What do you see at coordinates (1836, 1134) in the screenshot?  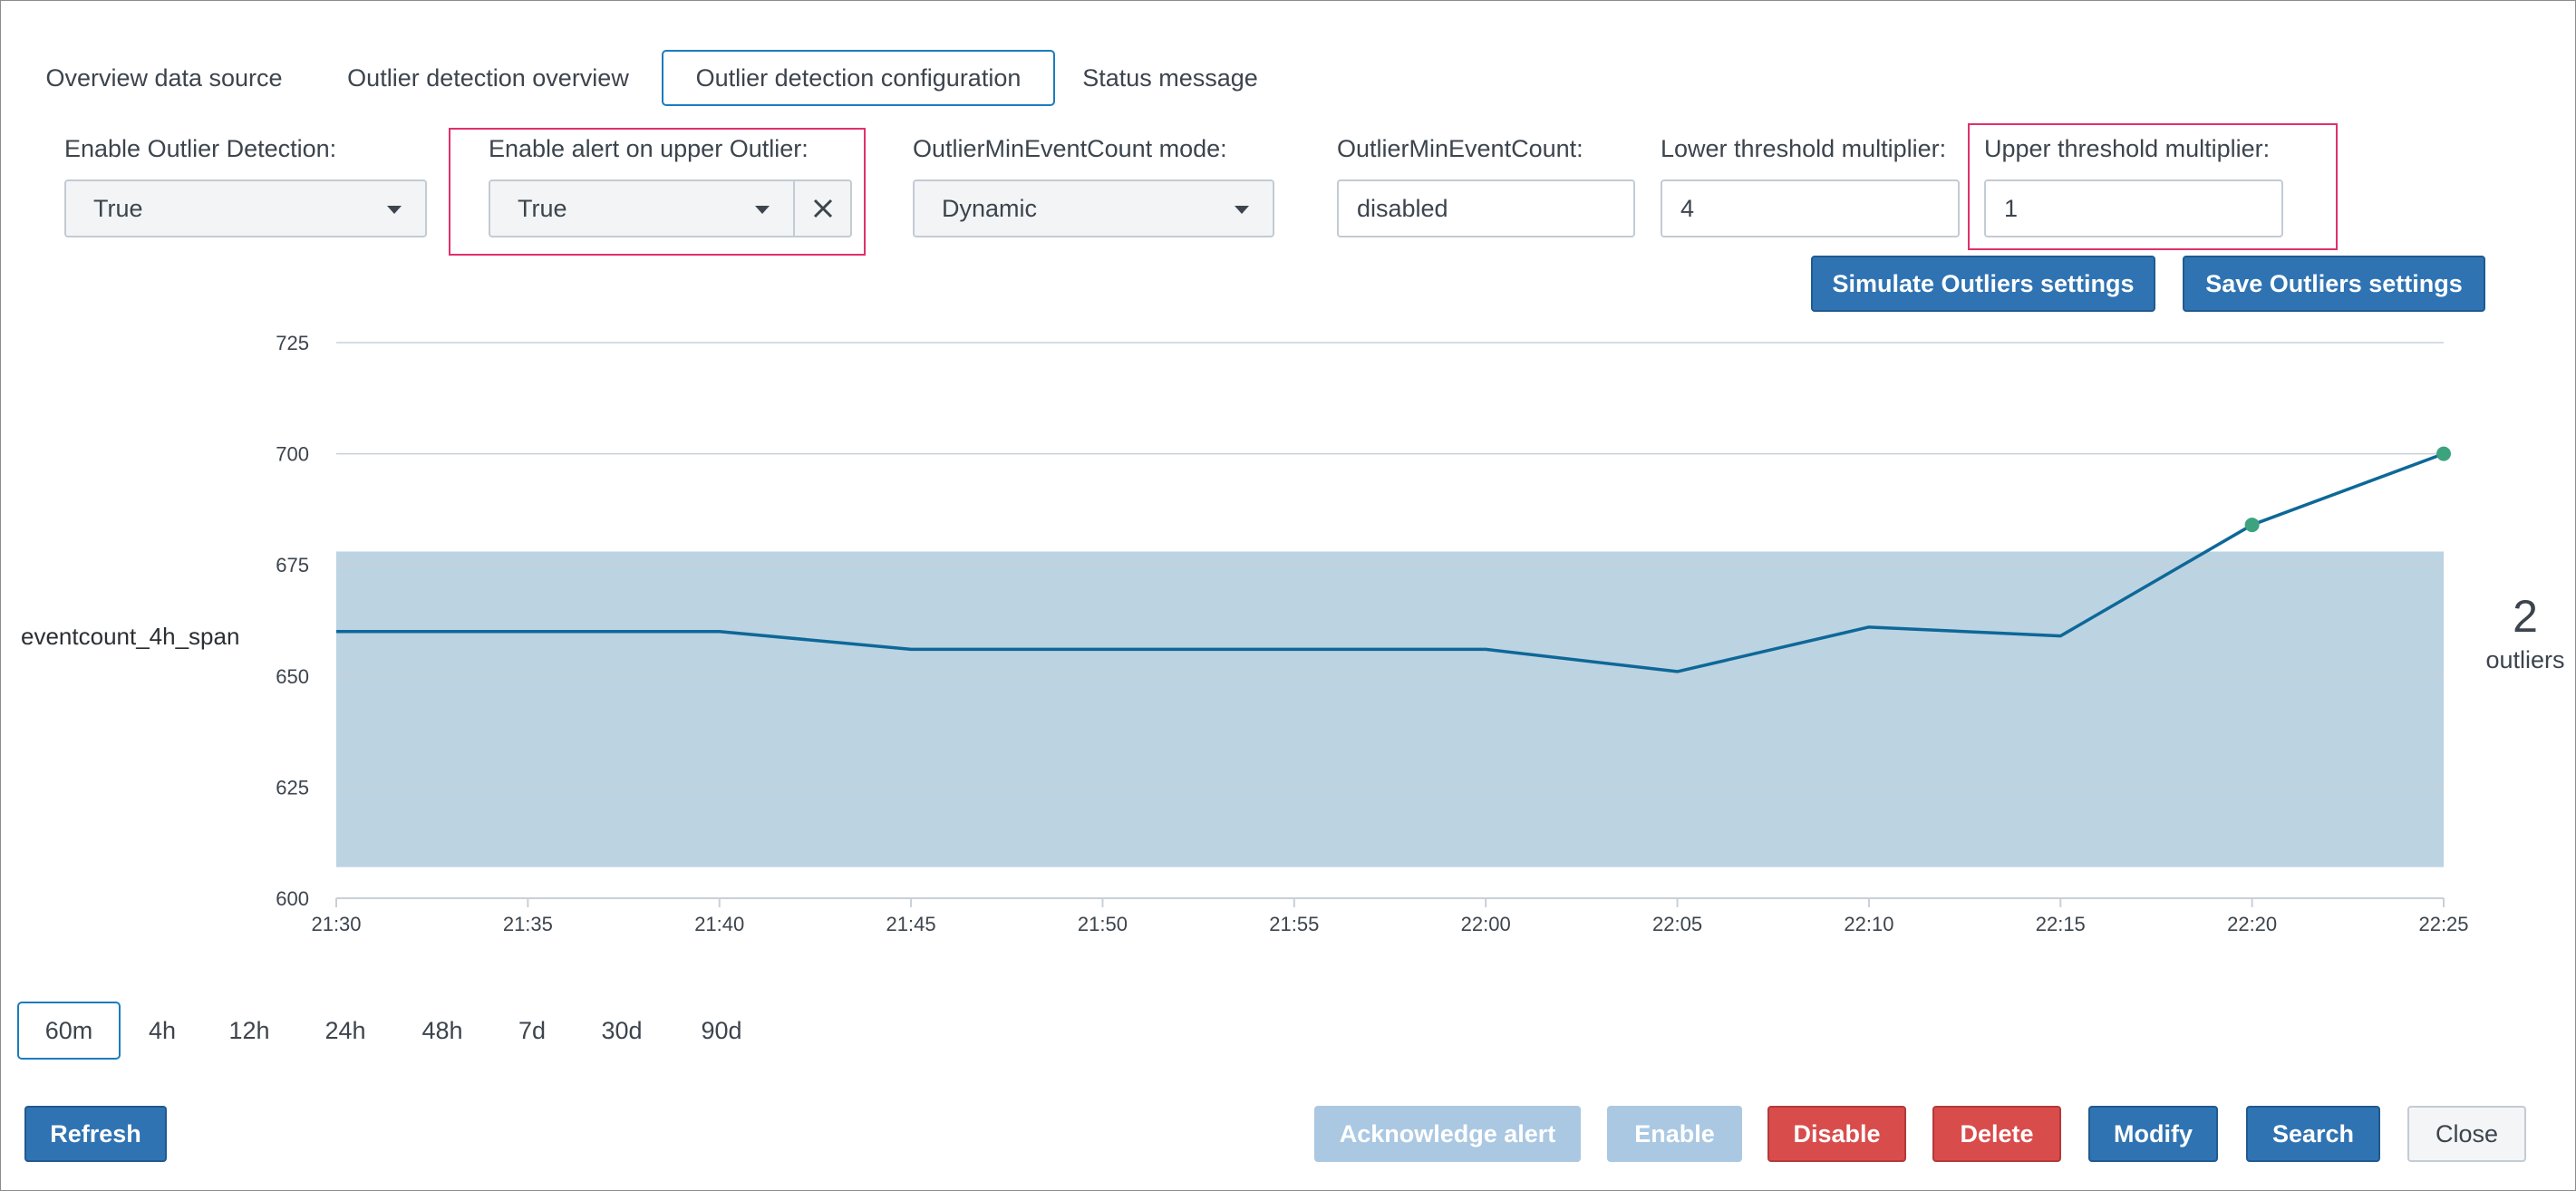 I see `disable-button: Disable` at bounding box center [1836, 1134].